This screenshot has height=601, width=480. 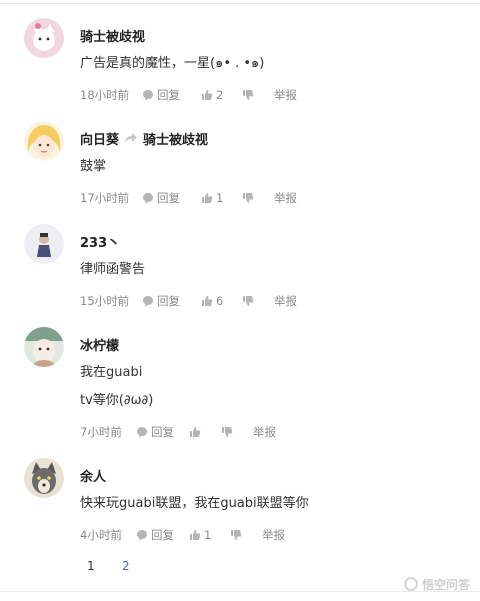 I want to click on username-row: 余人, so click(x=93, y=475).